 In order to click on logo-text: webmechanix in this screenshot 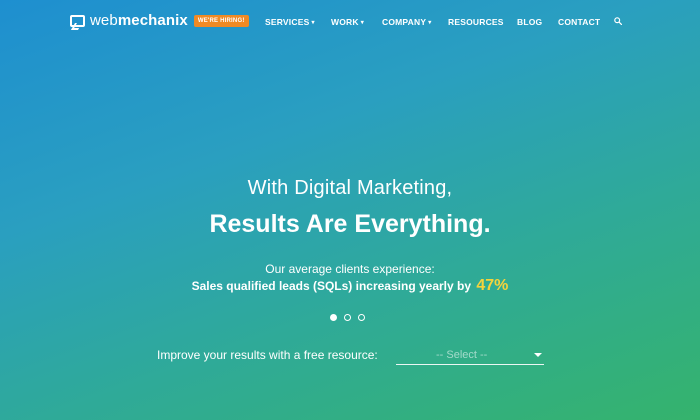, I will do `click(139, 20)`.